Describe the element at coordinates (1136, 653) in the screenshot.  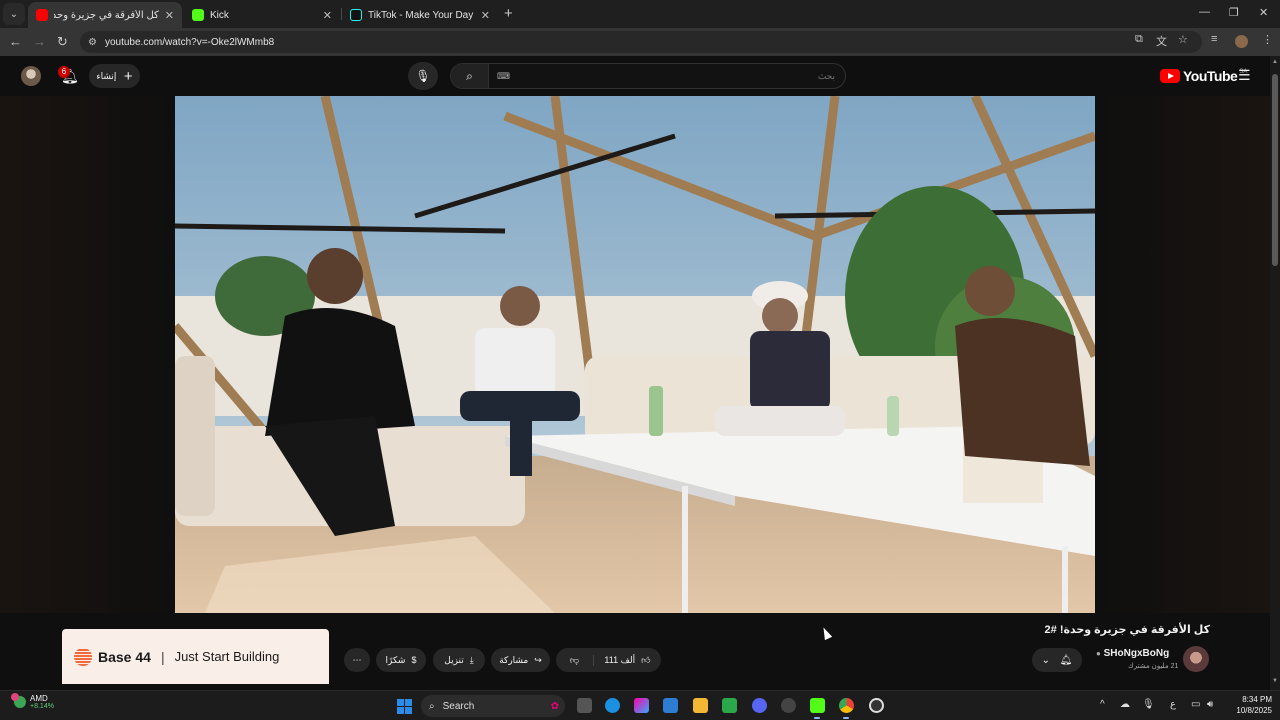
I see `channel-name-text: SHoNgxBoNg` at that location.